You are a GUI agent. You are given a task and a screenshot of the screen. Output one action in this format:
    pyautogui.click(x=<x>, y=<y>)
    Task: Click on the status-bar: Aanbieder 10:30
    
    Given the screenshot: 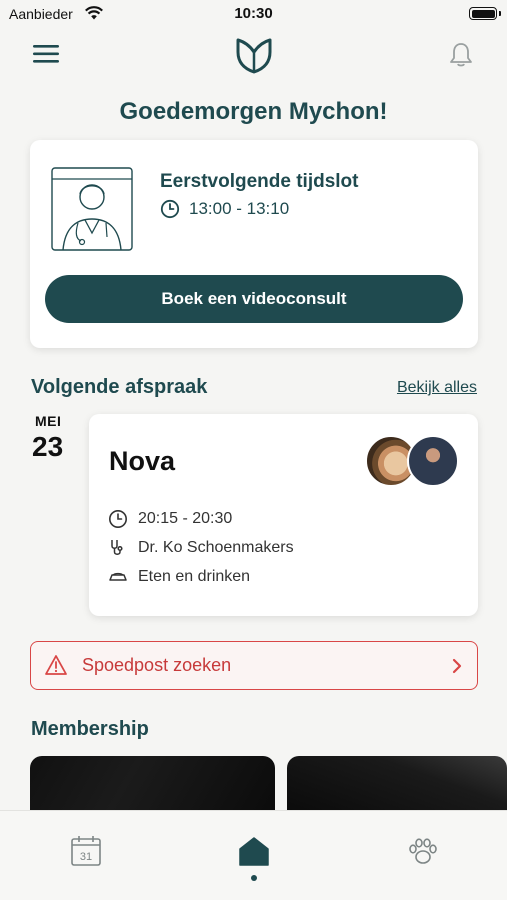 What is the action you would take?
    pyautogui.click(x=253, y=15)
    